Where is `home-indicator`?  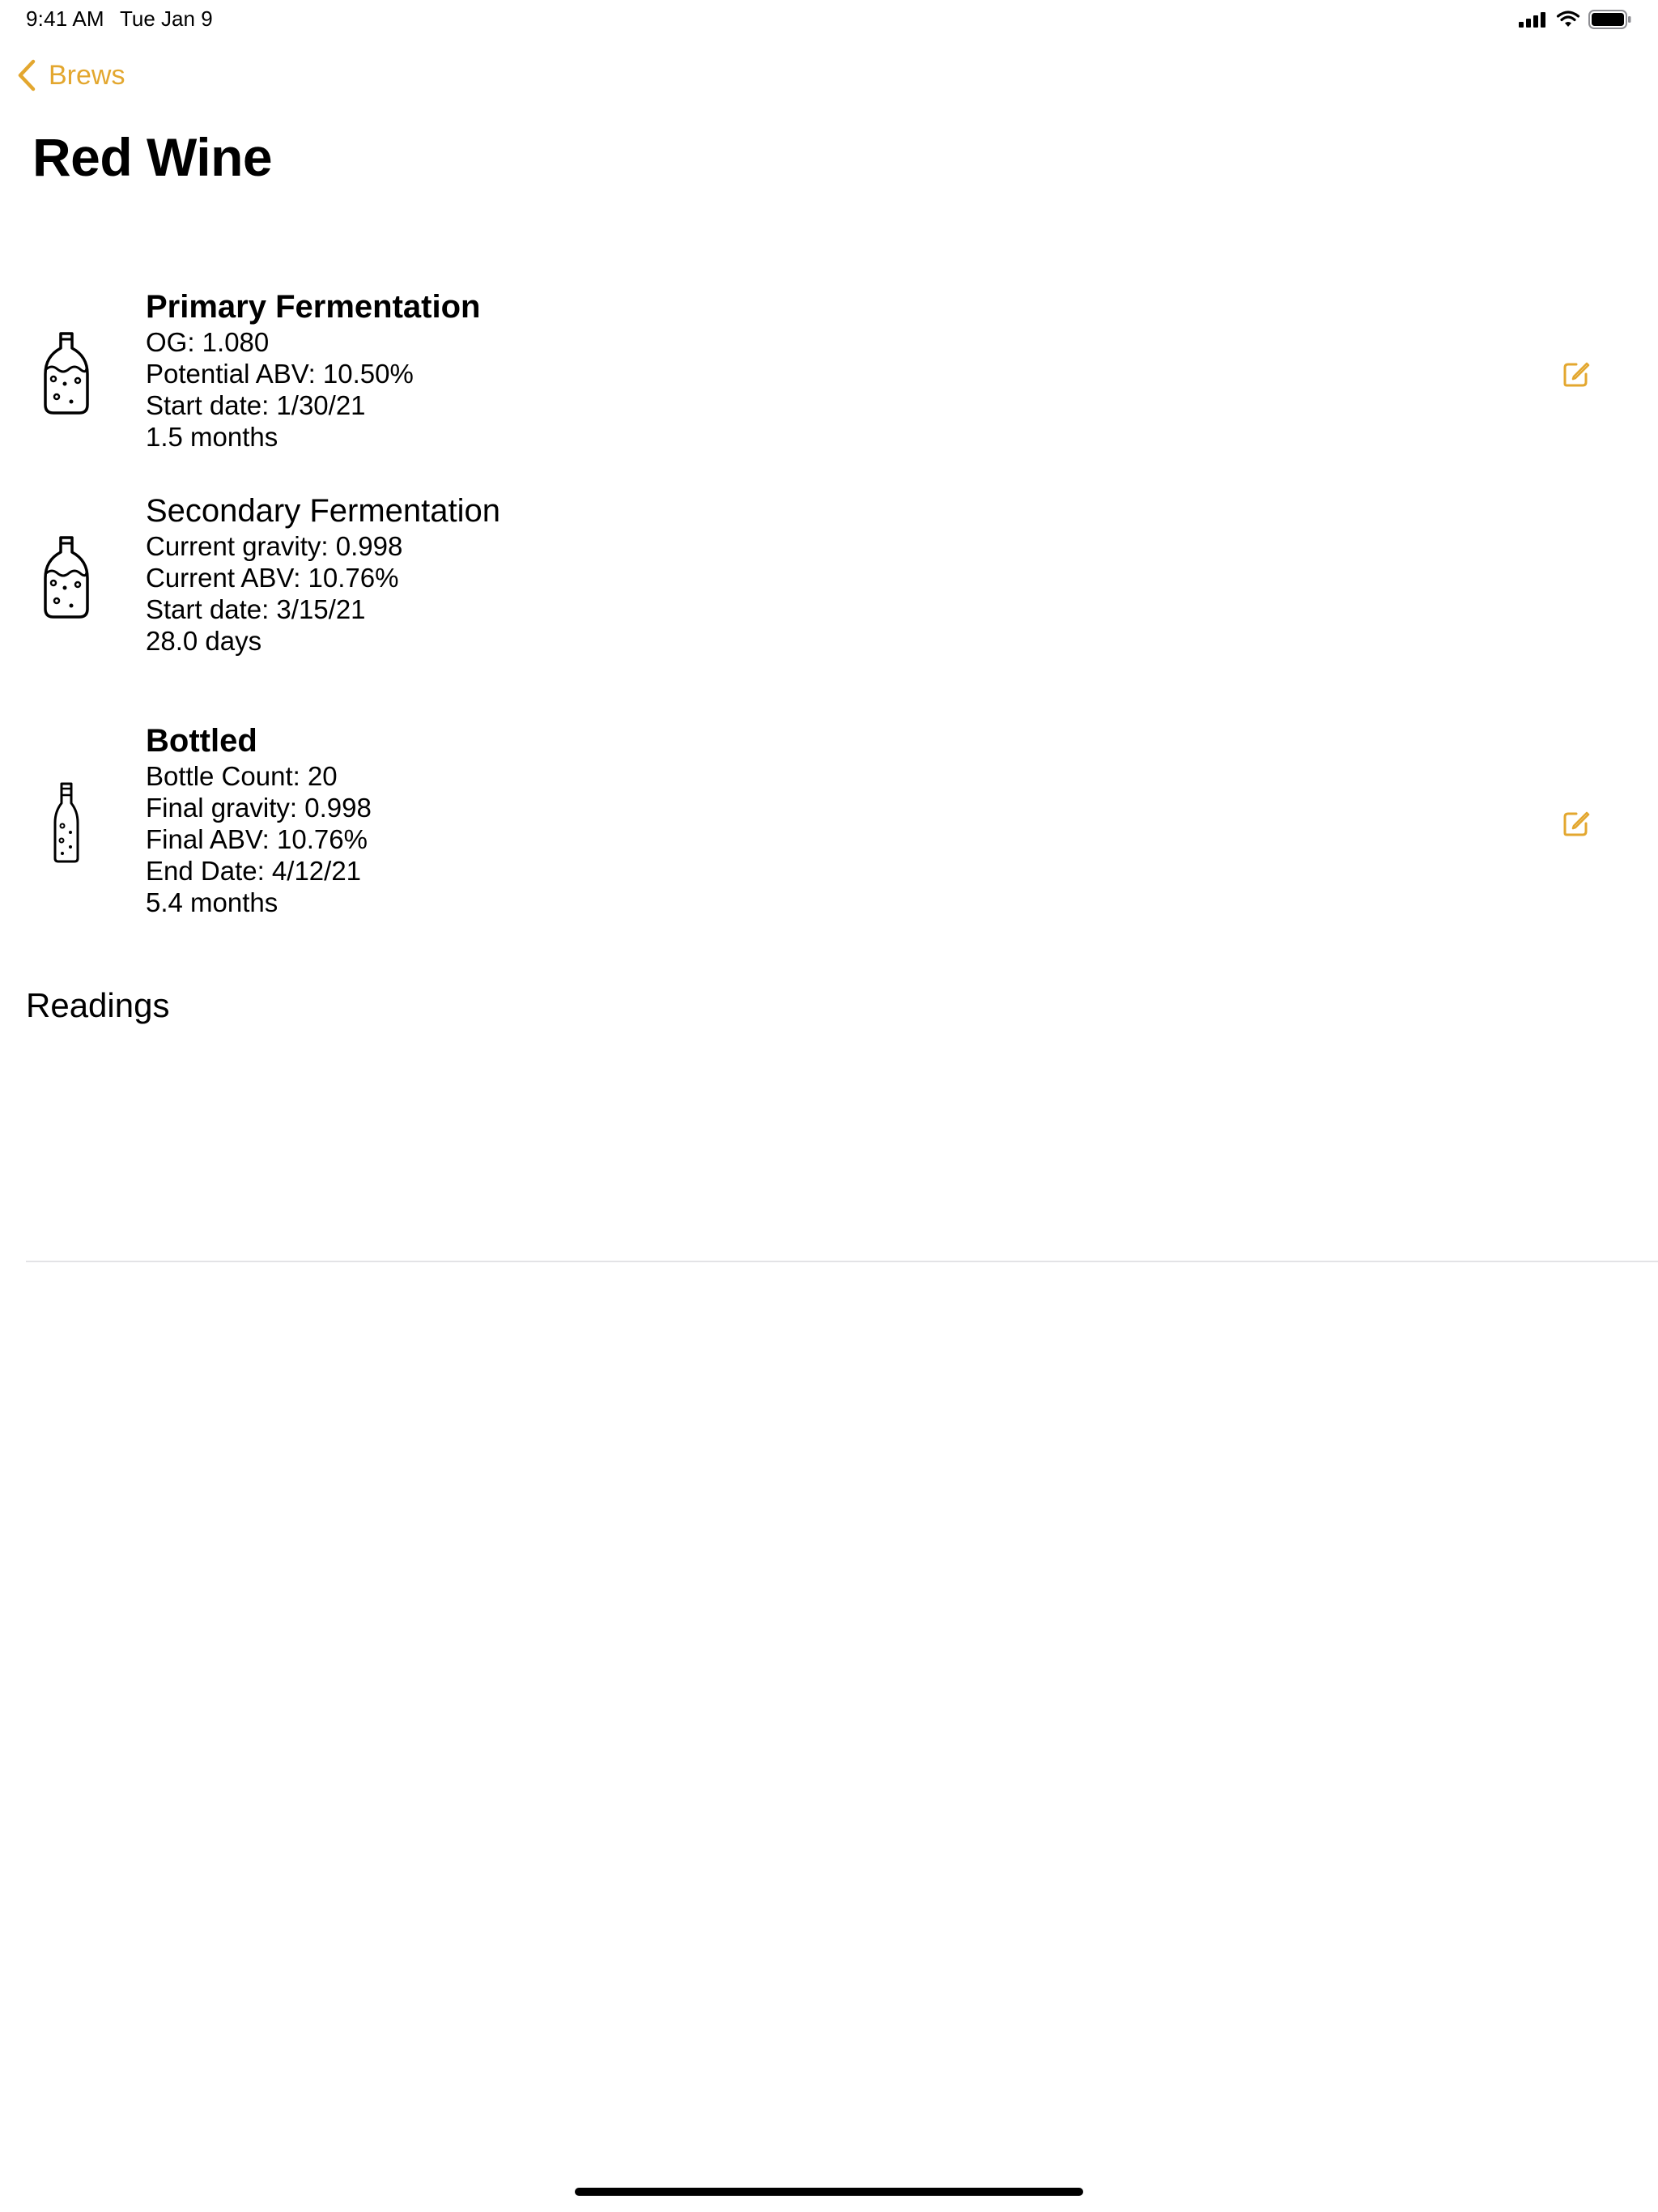 home-indicator is located at coordinates (829, 2192).